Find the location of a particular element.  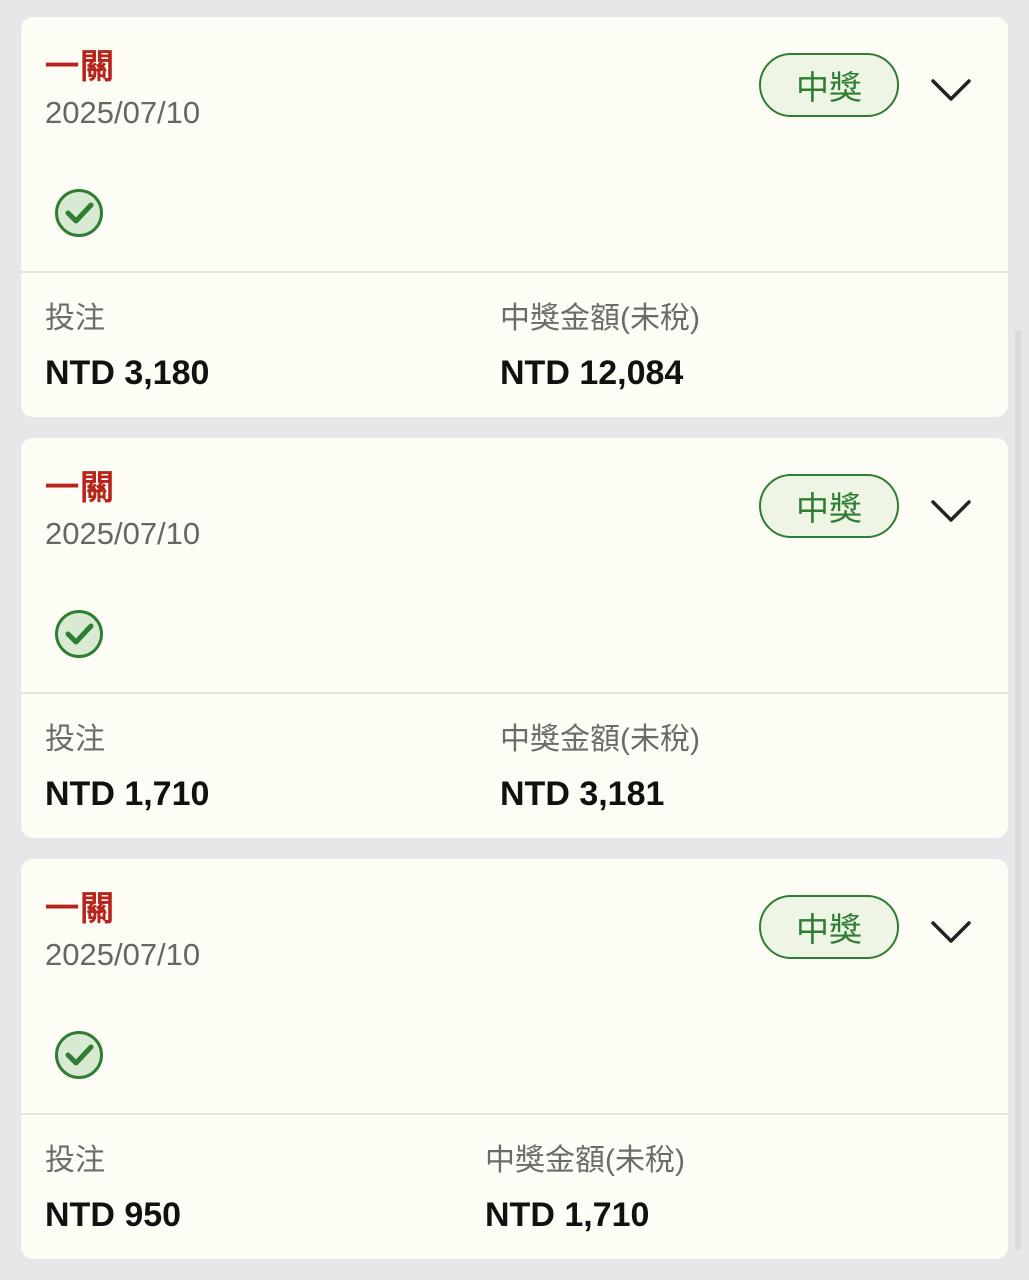

stake-value: NTD 950 is located at coordinates (113, 1215).